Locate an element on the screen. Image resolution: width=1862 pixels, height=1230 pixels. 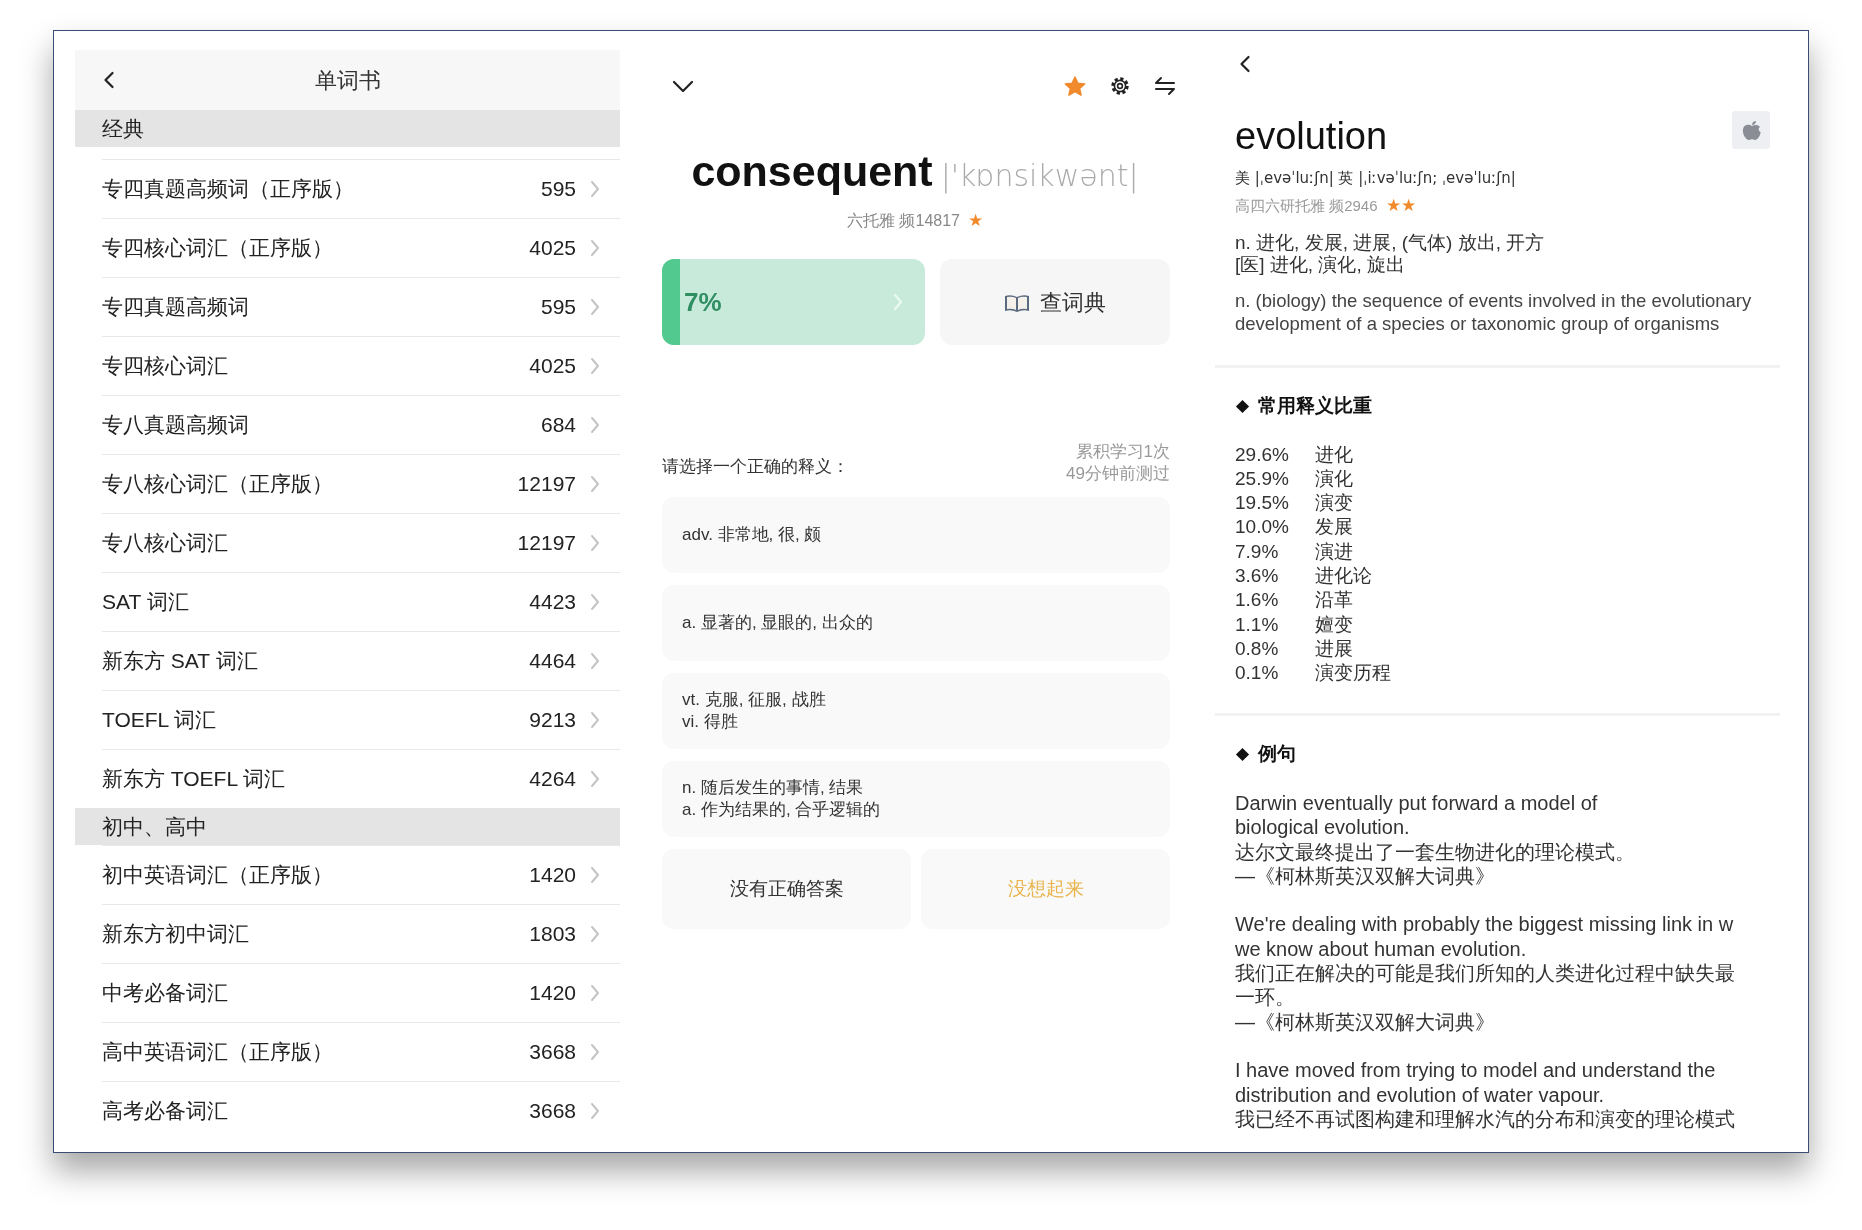
meaning-text: 嬗变 is located at coordinates (1334, 624).